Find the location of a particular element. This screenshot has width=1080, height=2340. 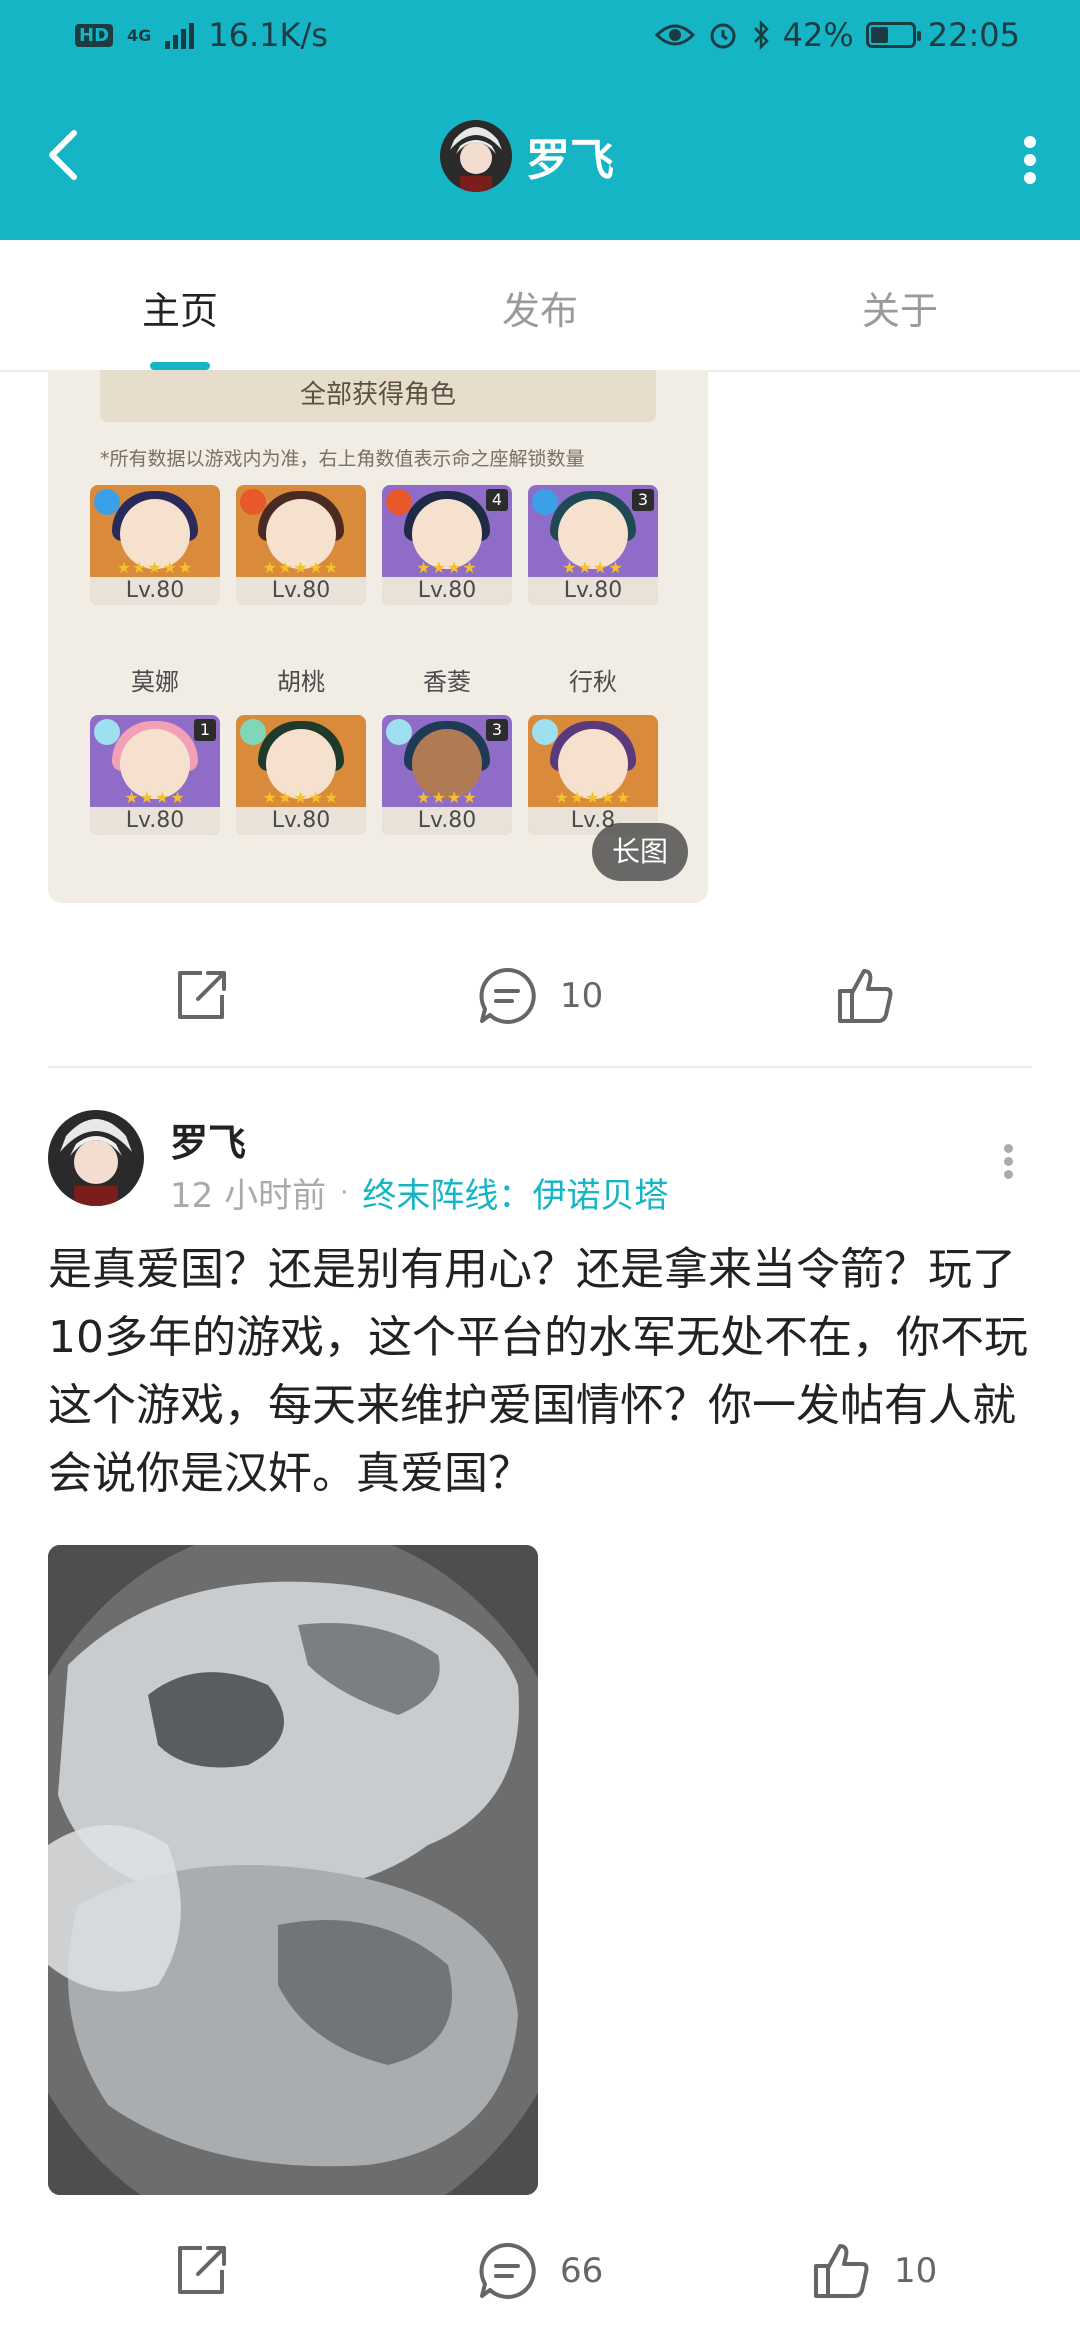

battery-percent: 42% is located at coordinates (818, 35).